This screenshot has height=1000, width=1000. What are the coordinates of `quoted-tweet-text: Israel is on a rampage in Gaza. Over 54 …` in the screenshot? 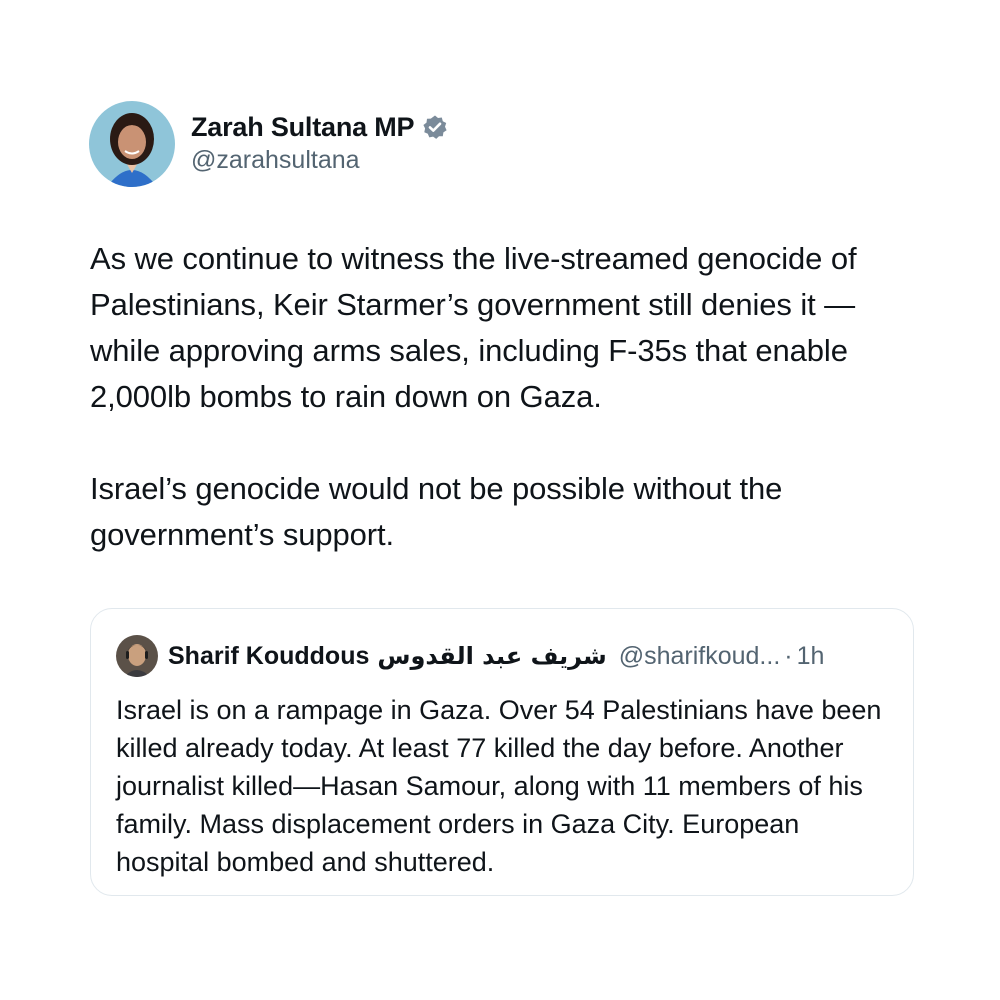 It's located at (499, 786).